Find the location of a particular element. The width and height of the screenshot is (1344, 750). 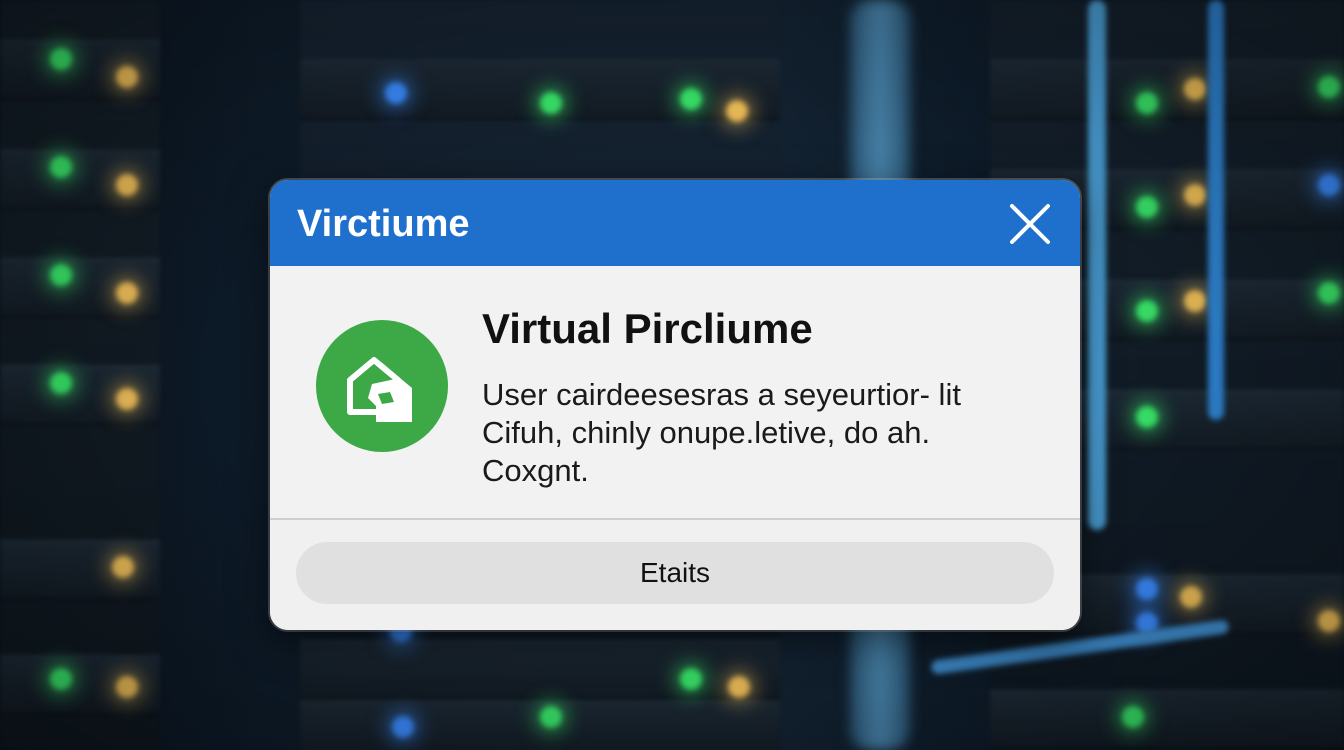

home-document-icon is located at coordinates (379, 389).